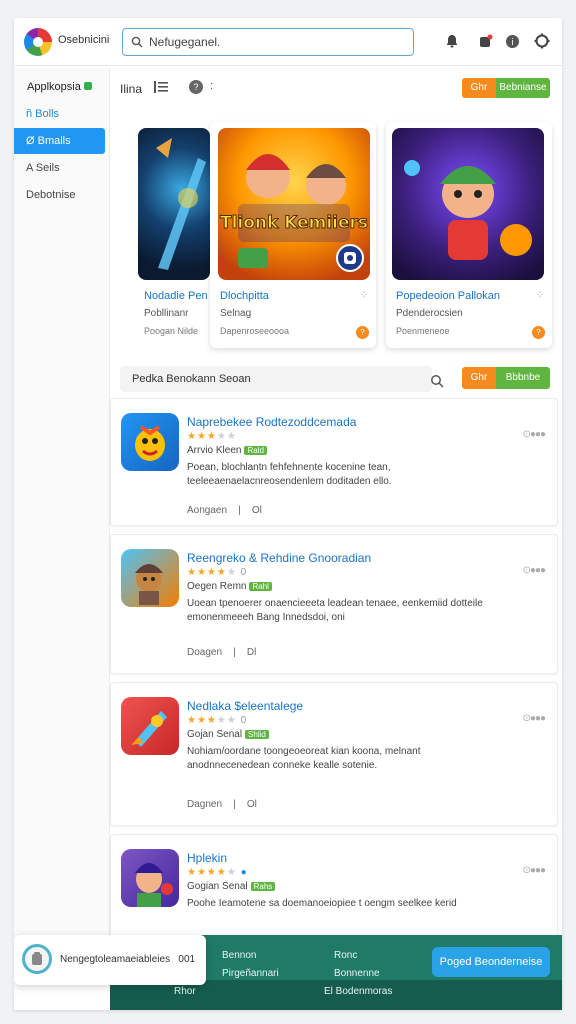  What do you see at coordinates (239, 955) in the screenshot?
I see `bottom-label: Bennon` at bounding box center [239, 955].